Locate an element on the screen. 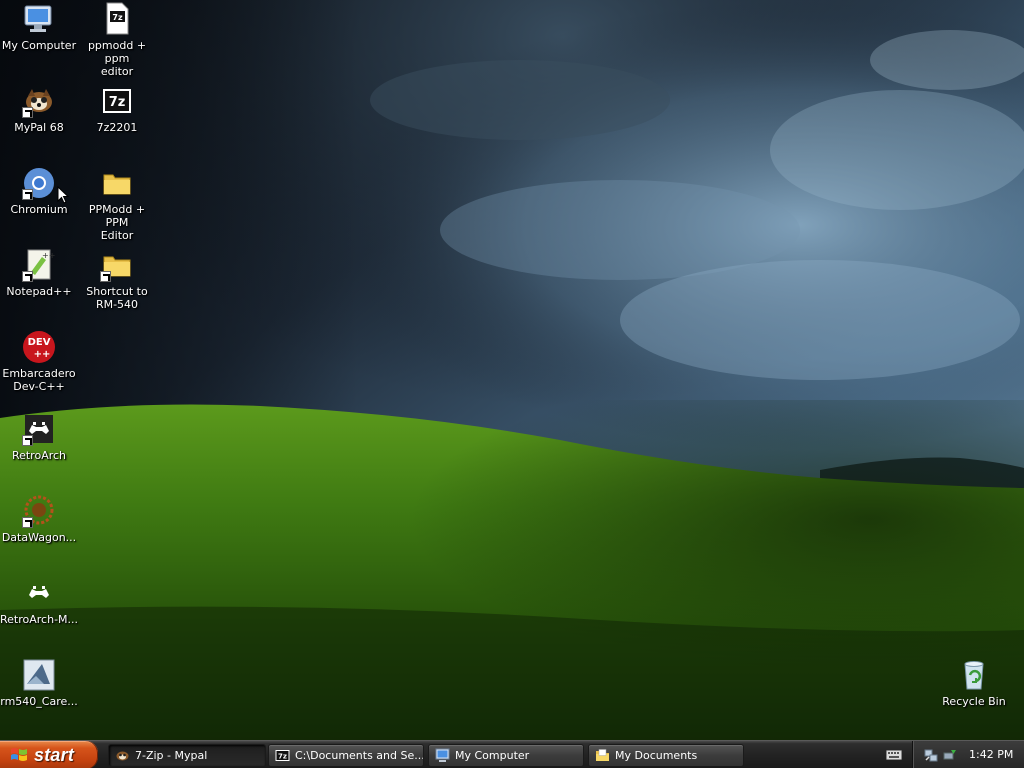 This screenshot has height=768, width=1024. taskbar-button-label: 7-Zip - Mypal is located at coordinates (171, 755).